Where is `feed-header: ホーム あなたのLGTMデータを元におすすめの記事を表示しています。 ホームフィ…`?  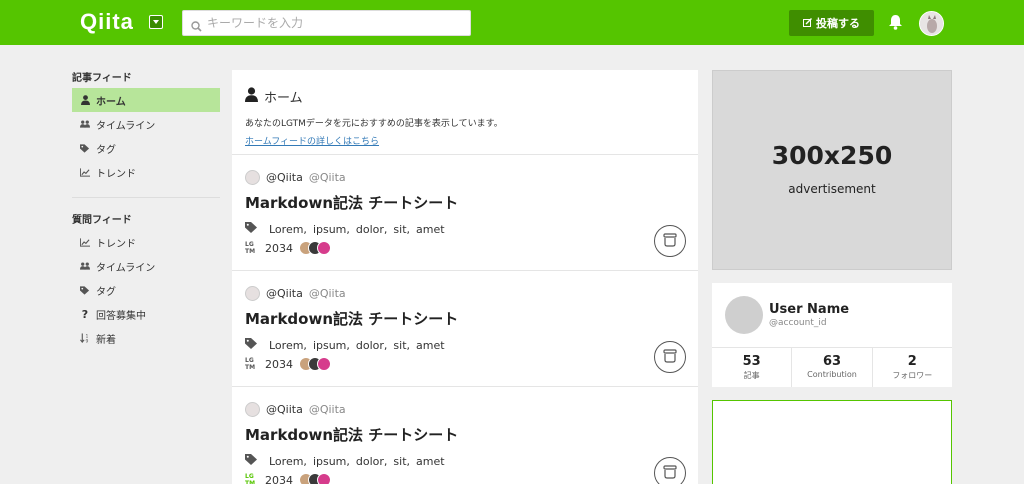
feed-header: ホーム あなたのLGTMデータを元におすすめの記事を表示しています。 ホームフィ… is located at coordinates (465, 112).